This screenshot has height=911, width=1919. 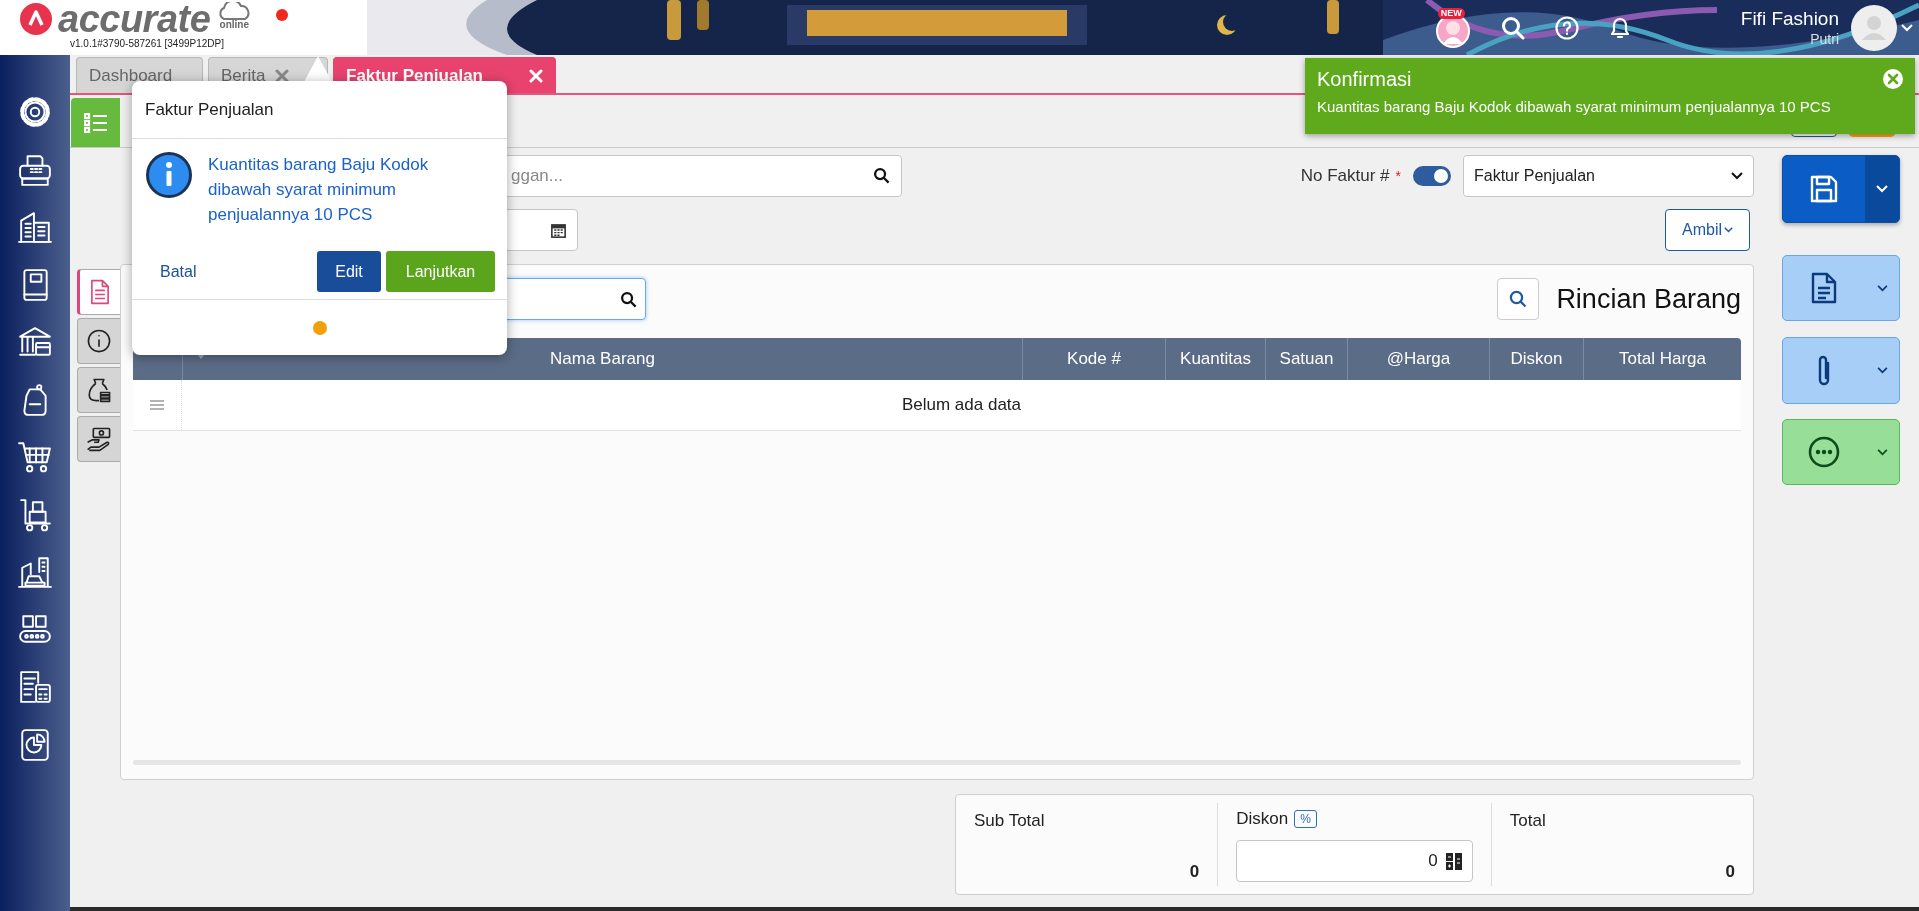 I want to click on discount-field: 0, so click(x=1354, y=861).